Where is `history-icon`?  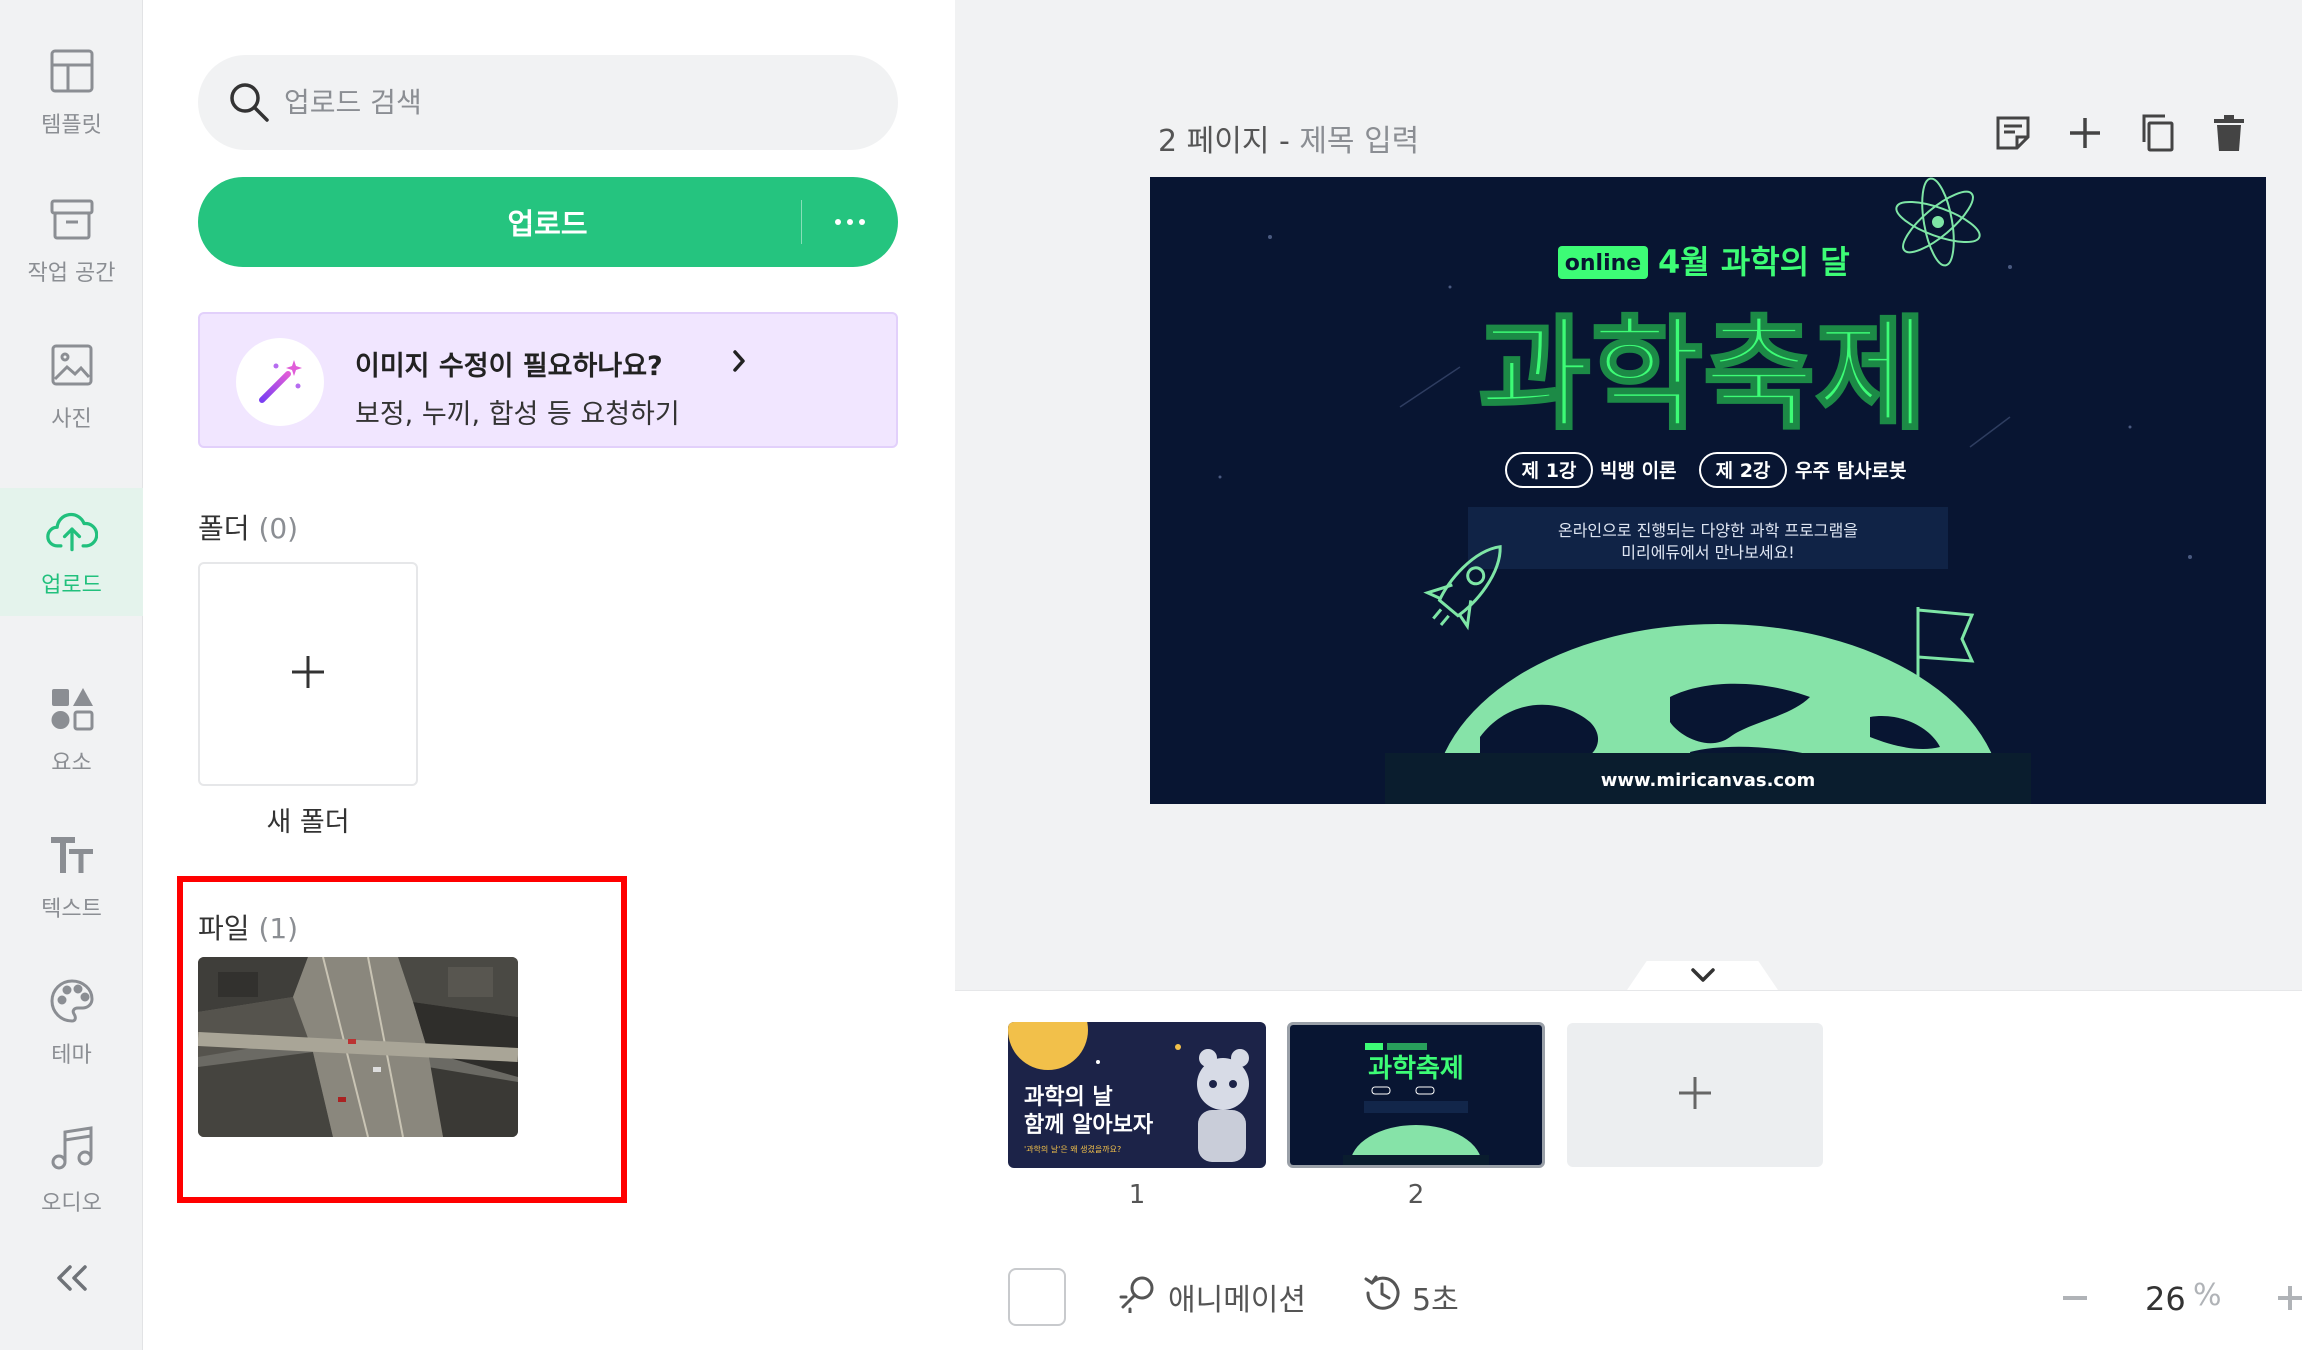 history-icon is located at coordinates (1382, 1297).